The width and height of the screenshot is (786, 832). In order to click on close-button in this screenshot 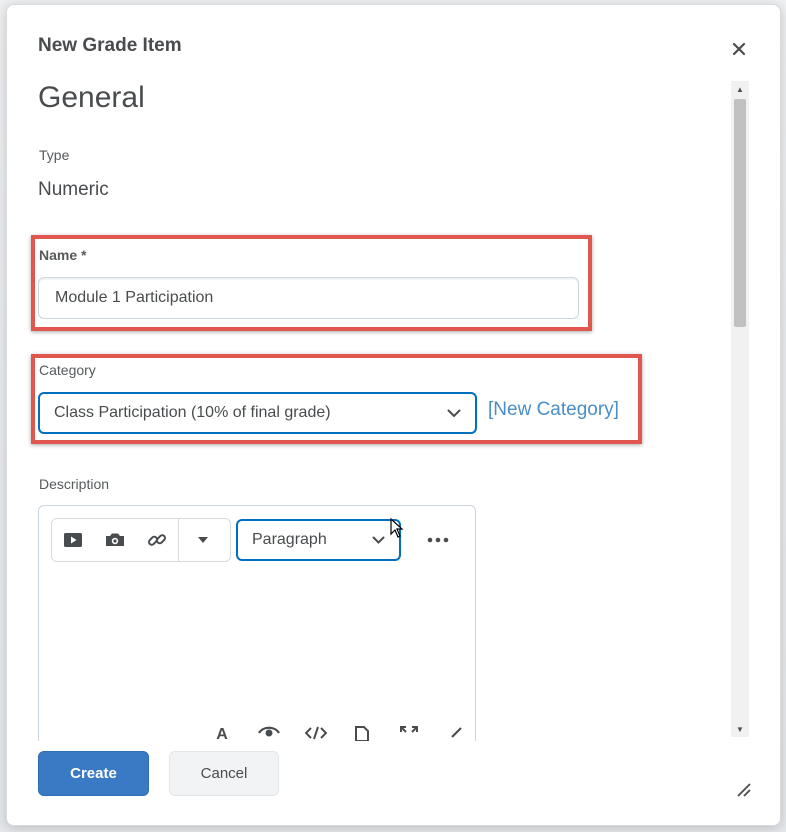, I will do `click(739, 49)`.